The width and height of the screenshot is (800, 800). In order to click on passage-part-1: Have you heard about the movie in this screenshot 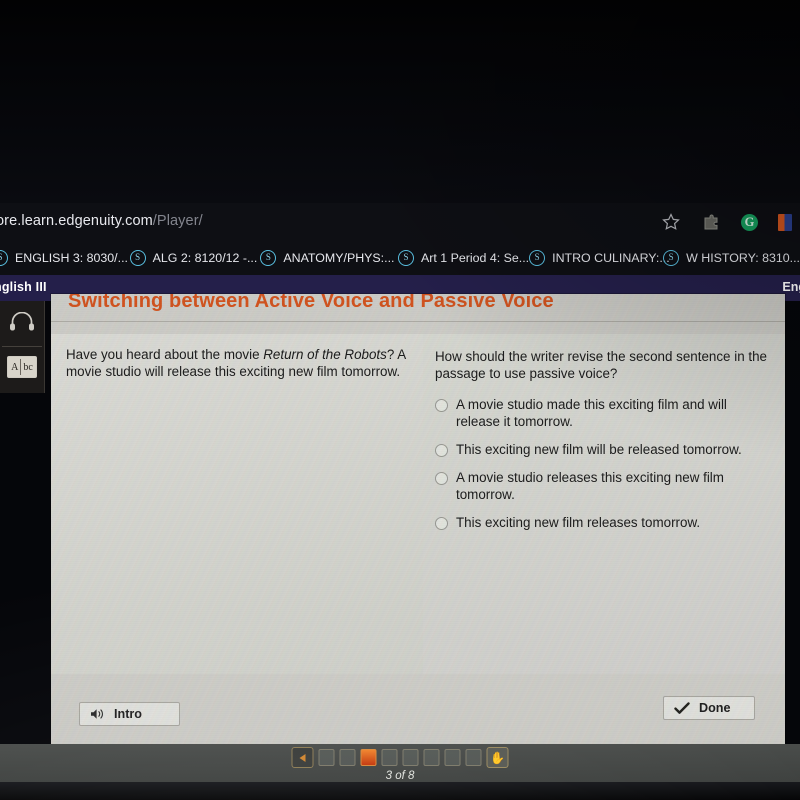, I will do `click(165, 354)`.